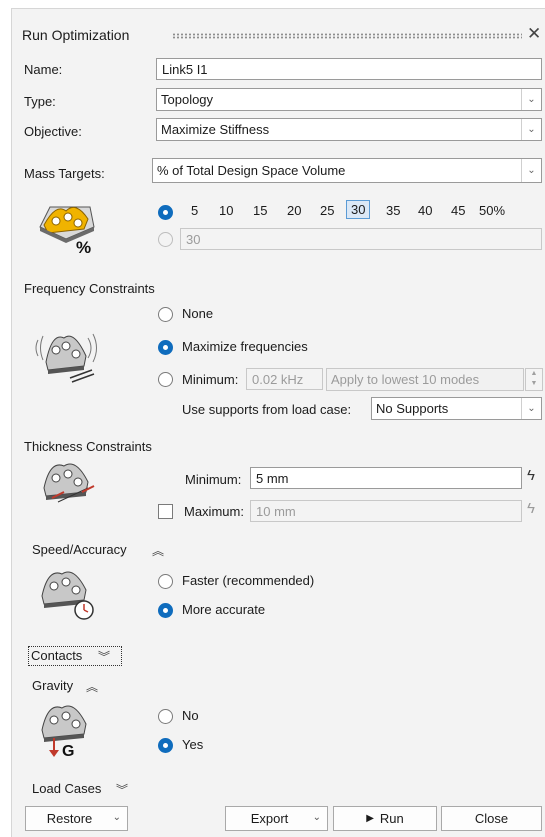  I want to click on type-value: Topology, so click(187, 99).